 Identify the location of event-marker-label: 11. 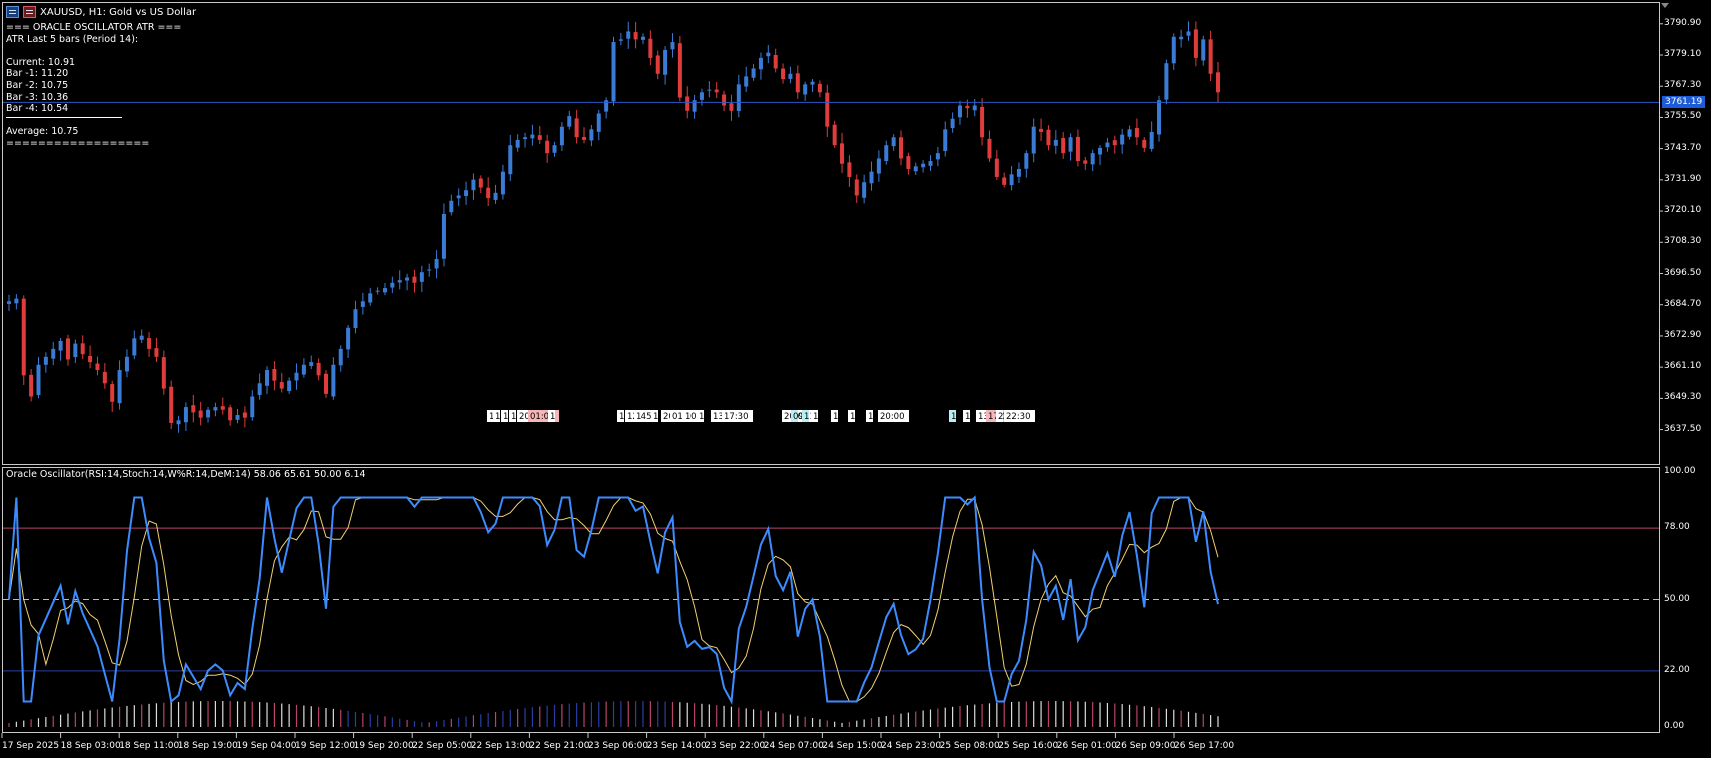
(704, 417).